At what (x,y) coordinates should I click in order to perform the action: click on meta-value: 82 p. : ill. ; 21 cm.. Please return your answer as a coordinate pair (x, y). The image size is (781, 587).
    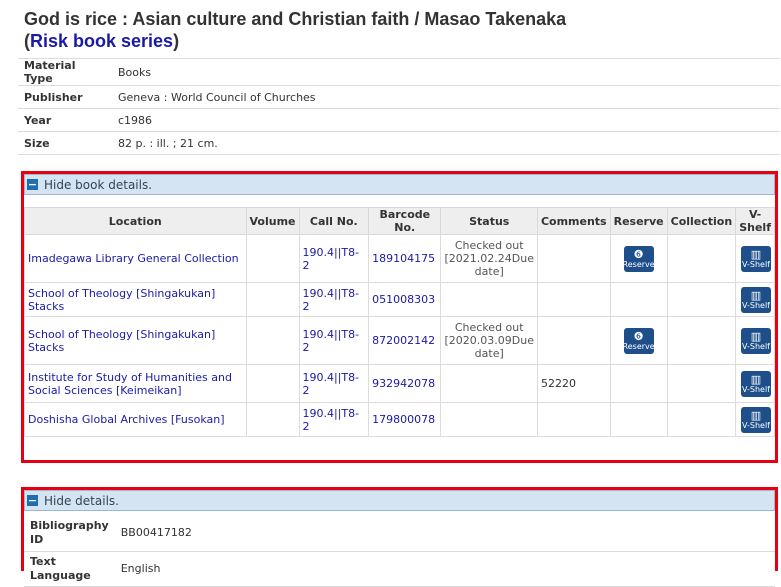
    Looking at the image, I should click on (446, 143).